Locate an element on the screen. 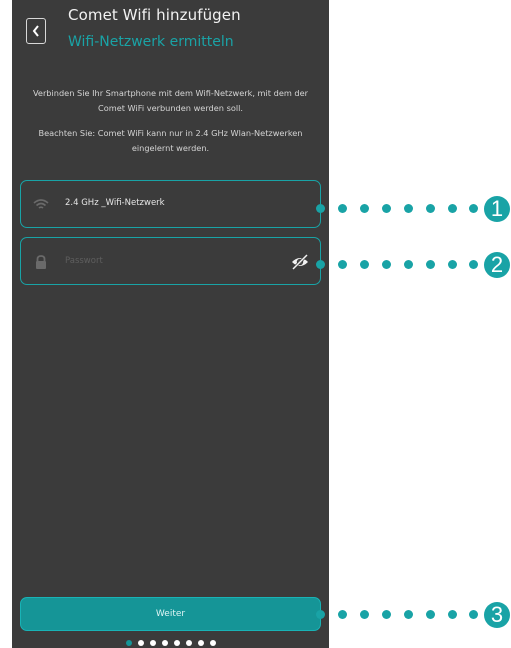  chevron-left-icon is located at coordinates (35, 31).